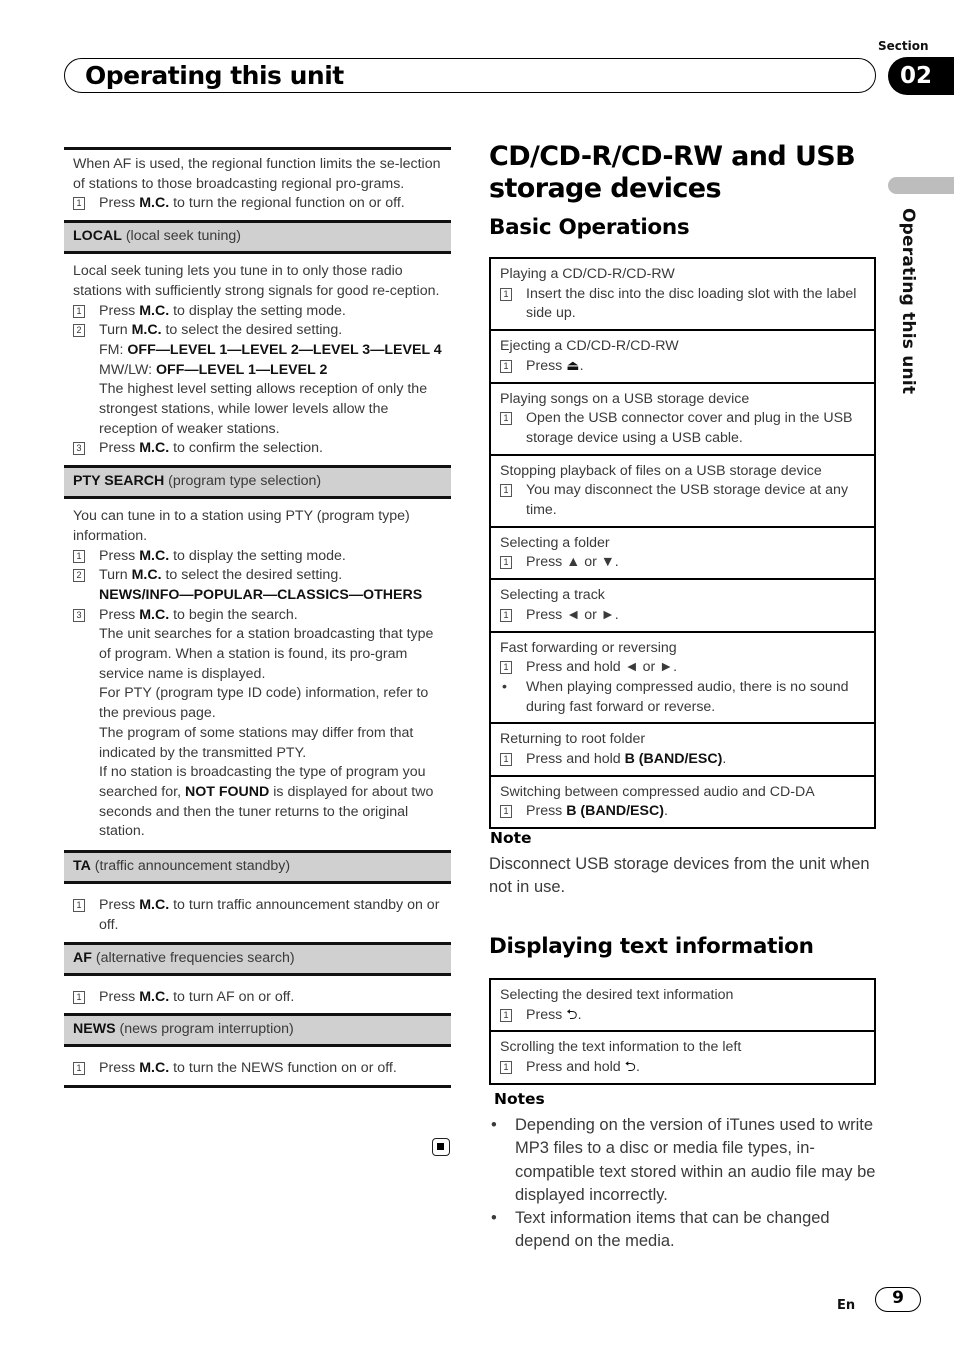  I want to click on pty-options: NEWS/INFO—POPULAR—CLASSICS—OTHERS, so click(261, 594).